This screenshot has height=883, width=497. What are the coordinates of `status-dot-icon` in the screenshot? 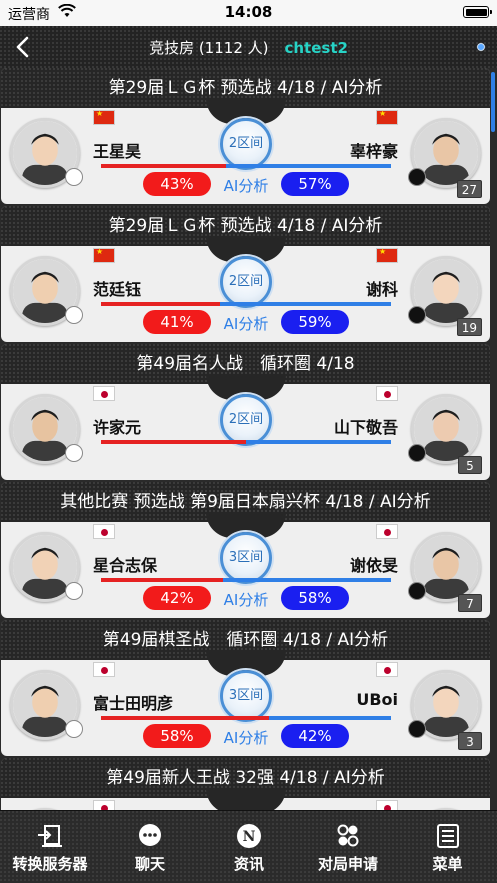 It's located at (481, 47).